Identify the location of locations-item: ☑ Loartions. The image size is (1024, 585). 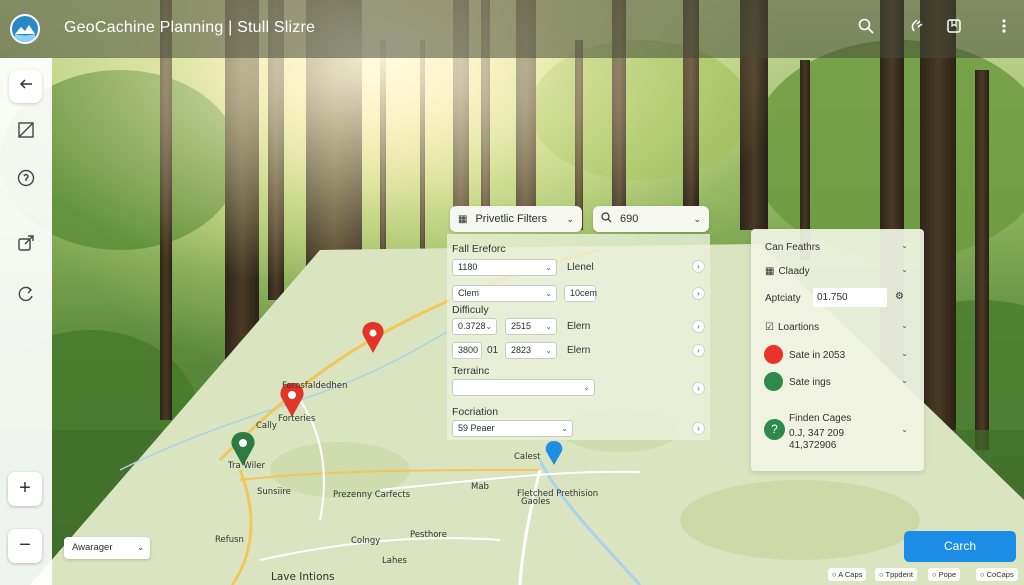
(792, 327).